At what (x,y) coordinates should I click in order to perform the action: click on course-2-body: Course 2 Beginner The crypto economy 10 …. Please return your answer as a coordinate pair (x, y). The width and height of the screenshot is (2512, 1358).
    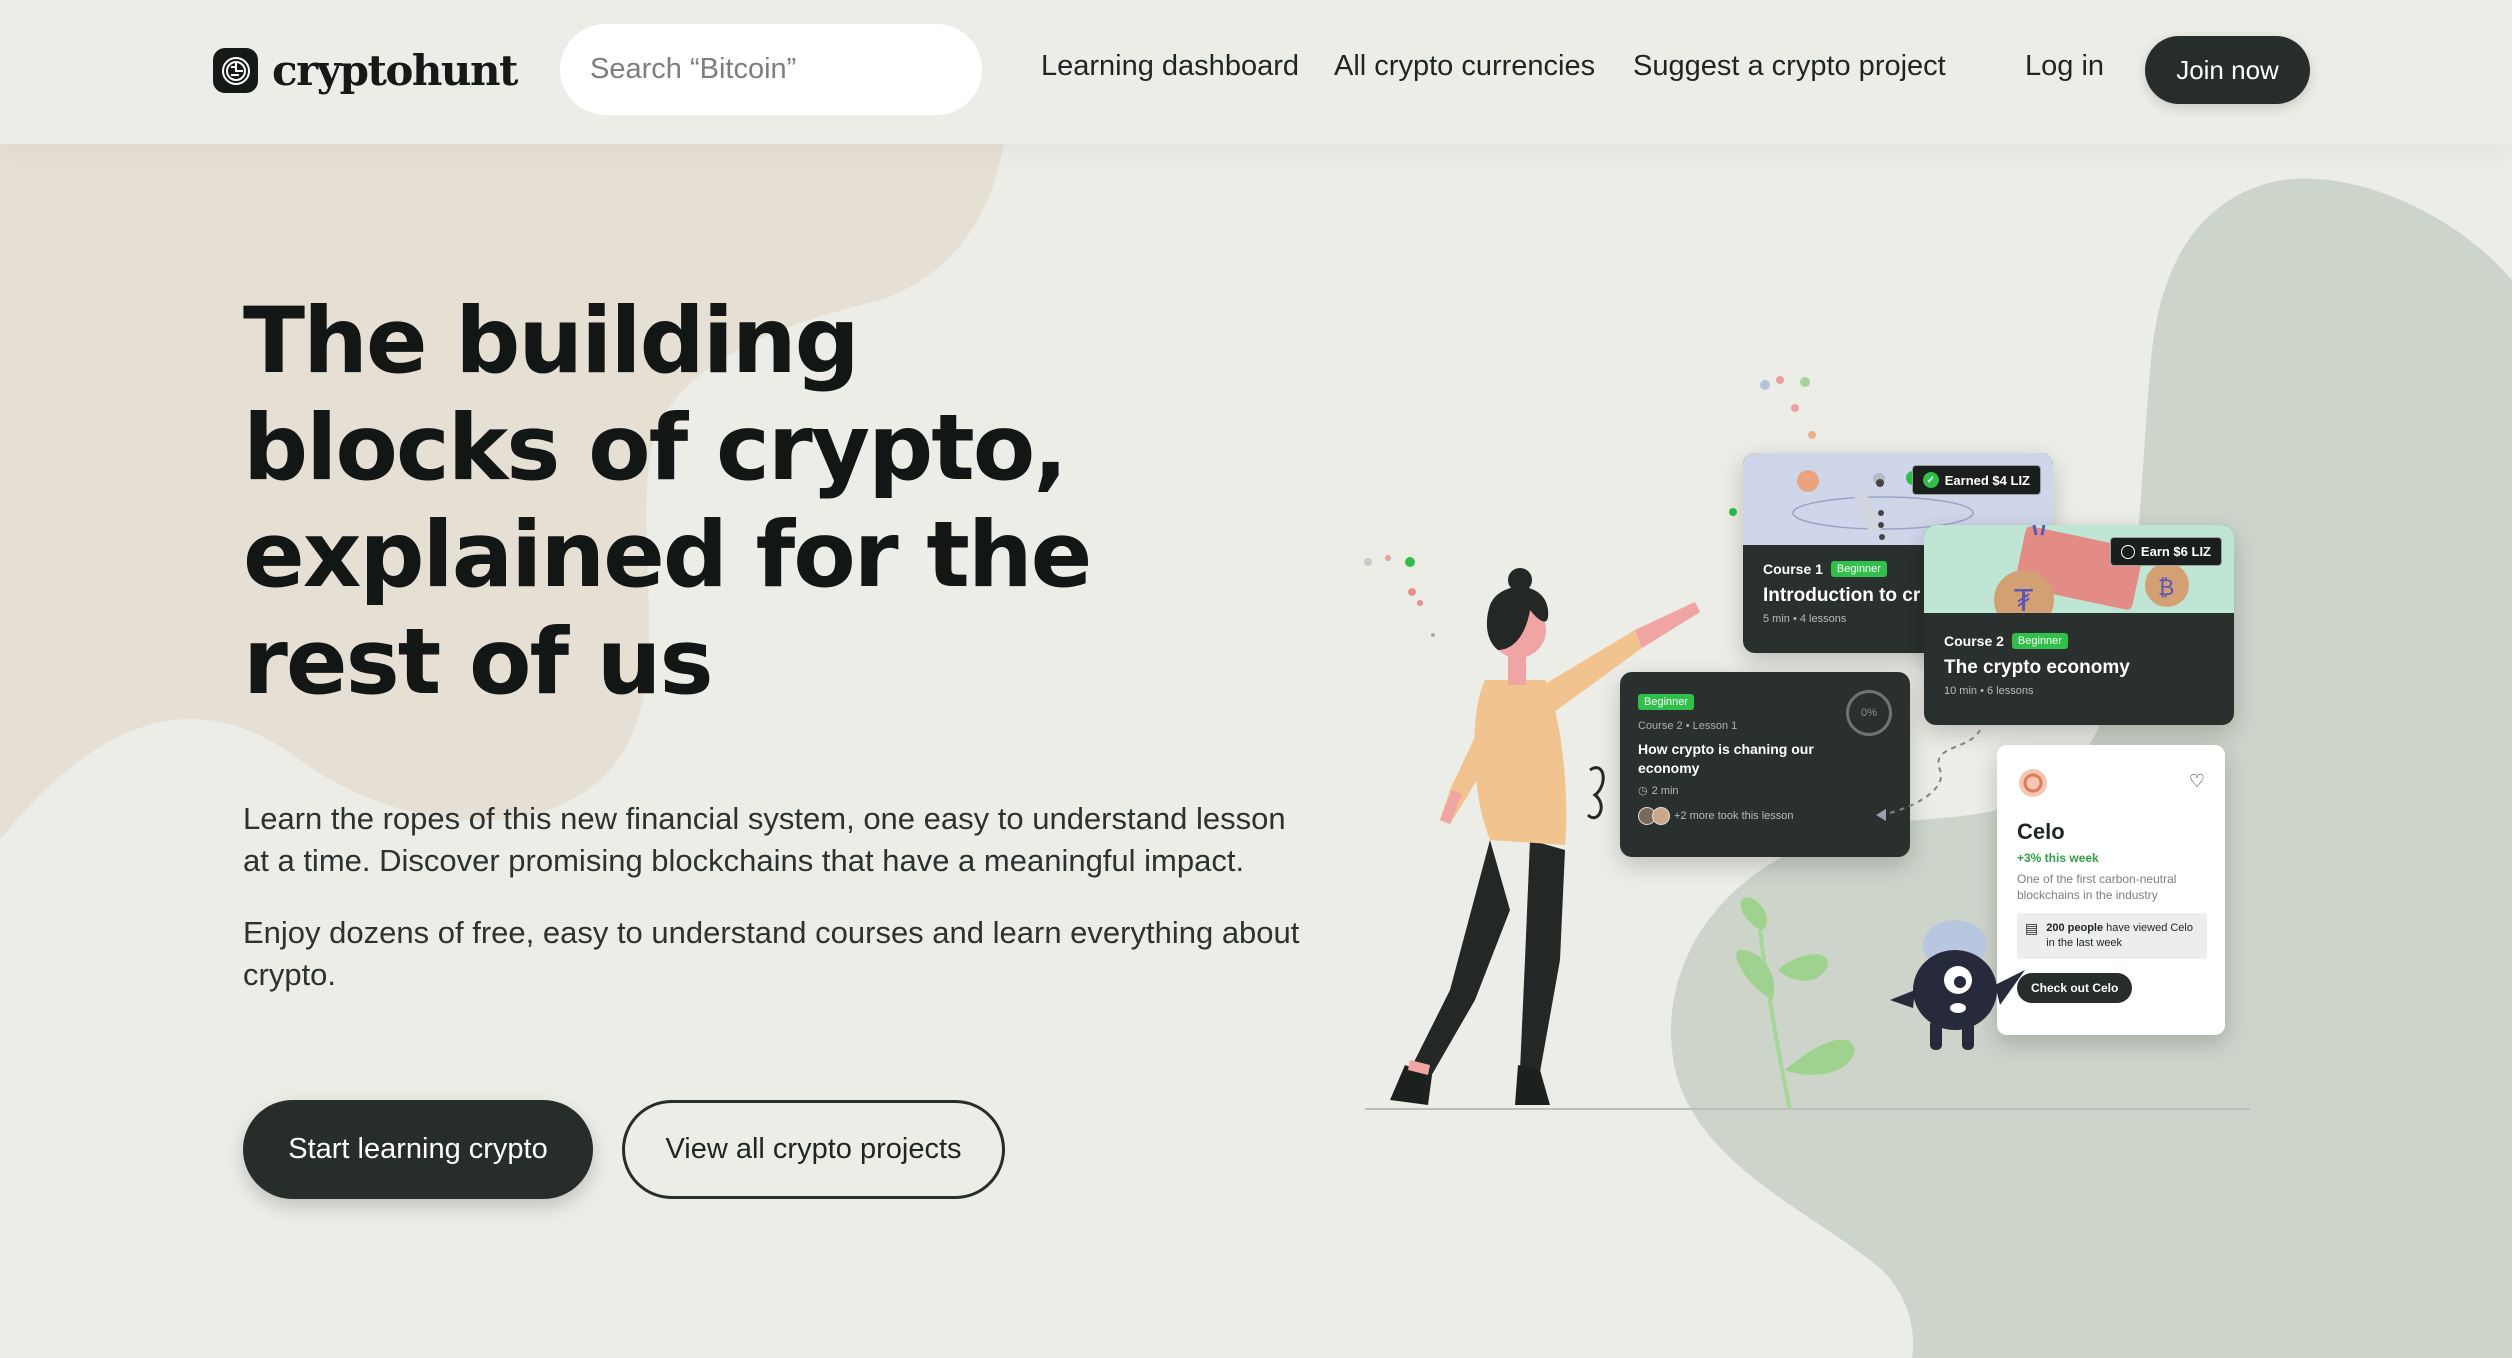
    Looking at the image, I should click on (2084, 665).